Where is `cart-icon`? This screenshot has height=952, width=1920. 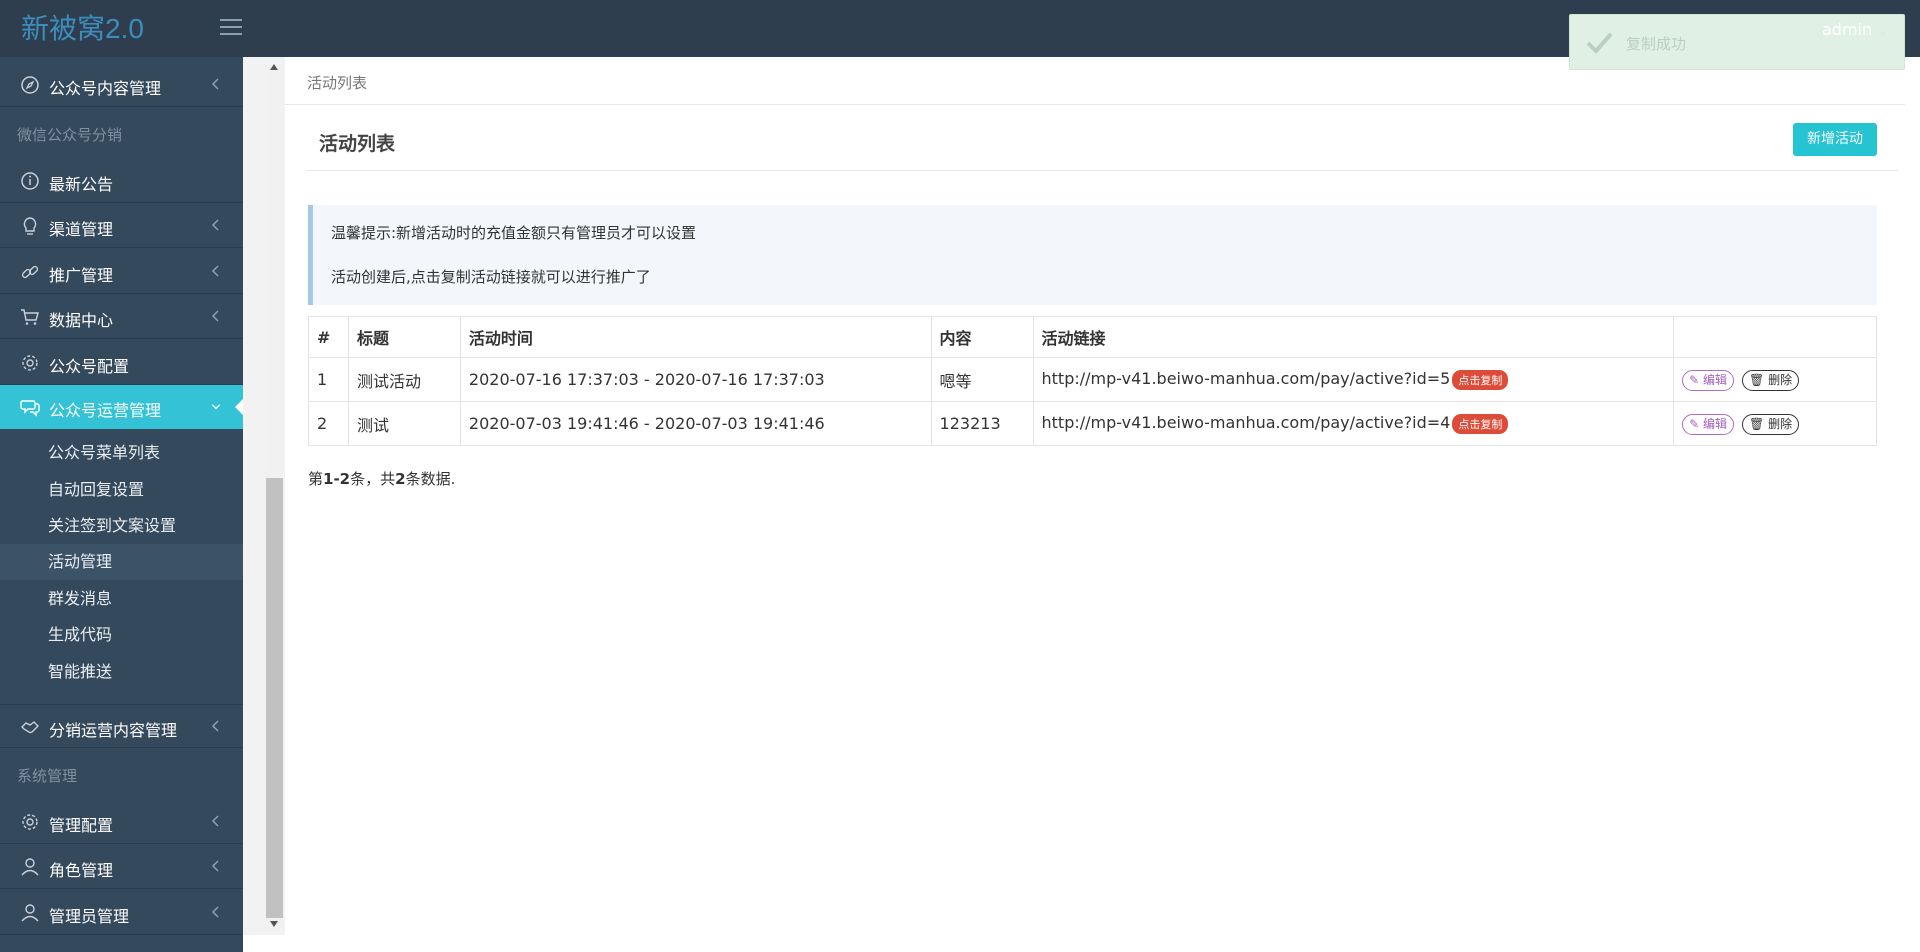
cart-icon is located at coordinates (30, 317).